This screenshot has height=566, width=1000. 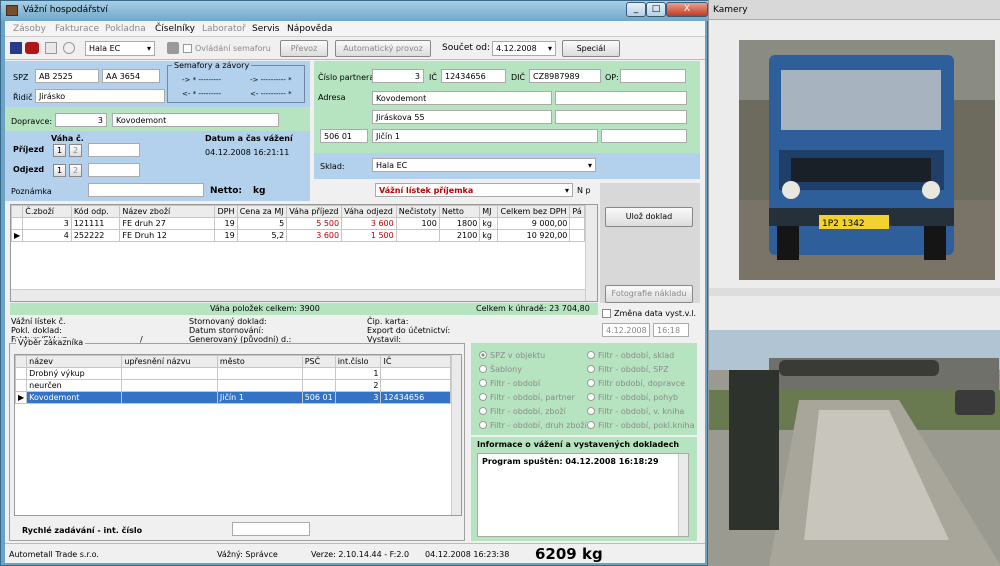 I want to click on col-header: Kód odp., so click(x=95, y=211).